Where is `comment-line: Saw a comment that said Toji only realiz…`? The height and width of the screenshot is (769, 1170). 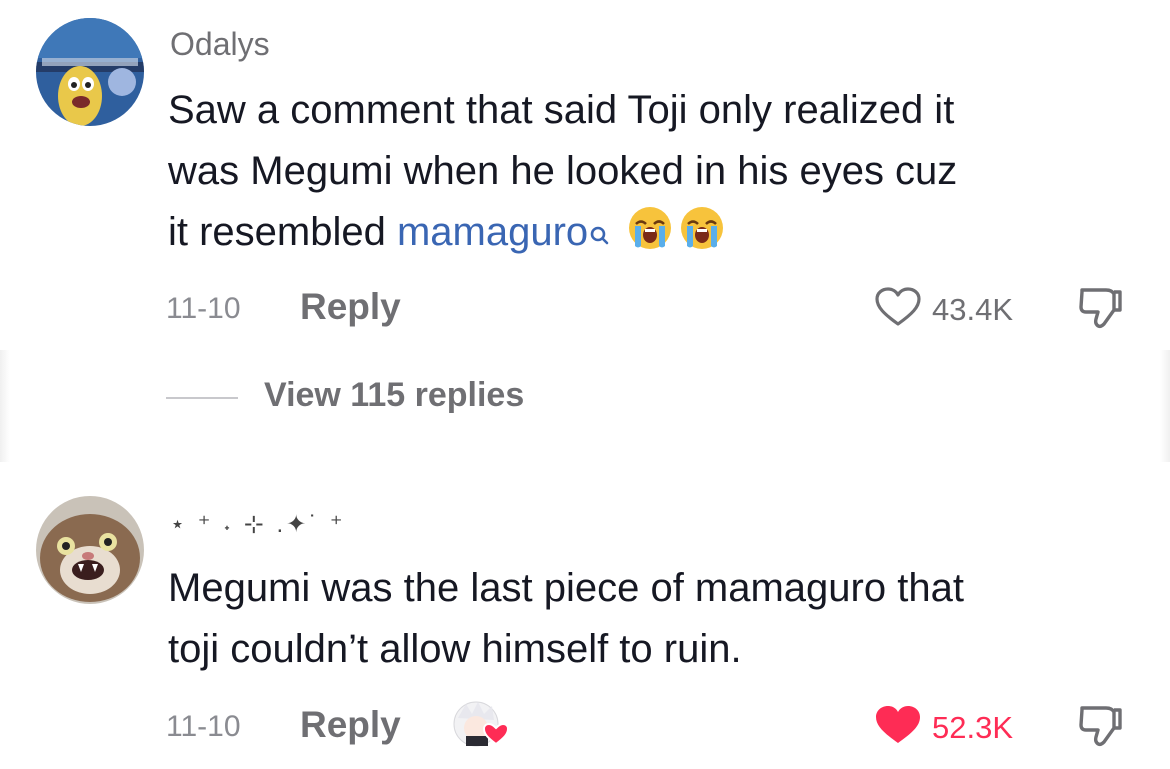
comment-line: Saw a comment that said Toji only realiz… is located at coordinates (561, 110).